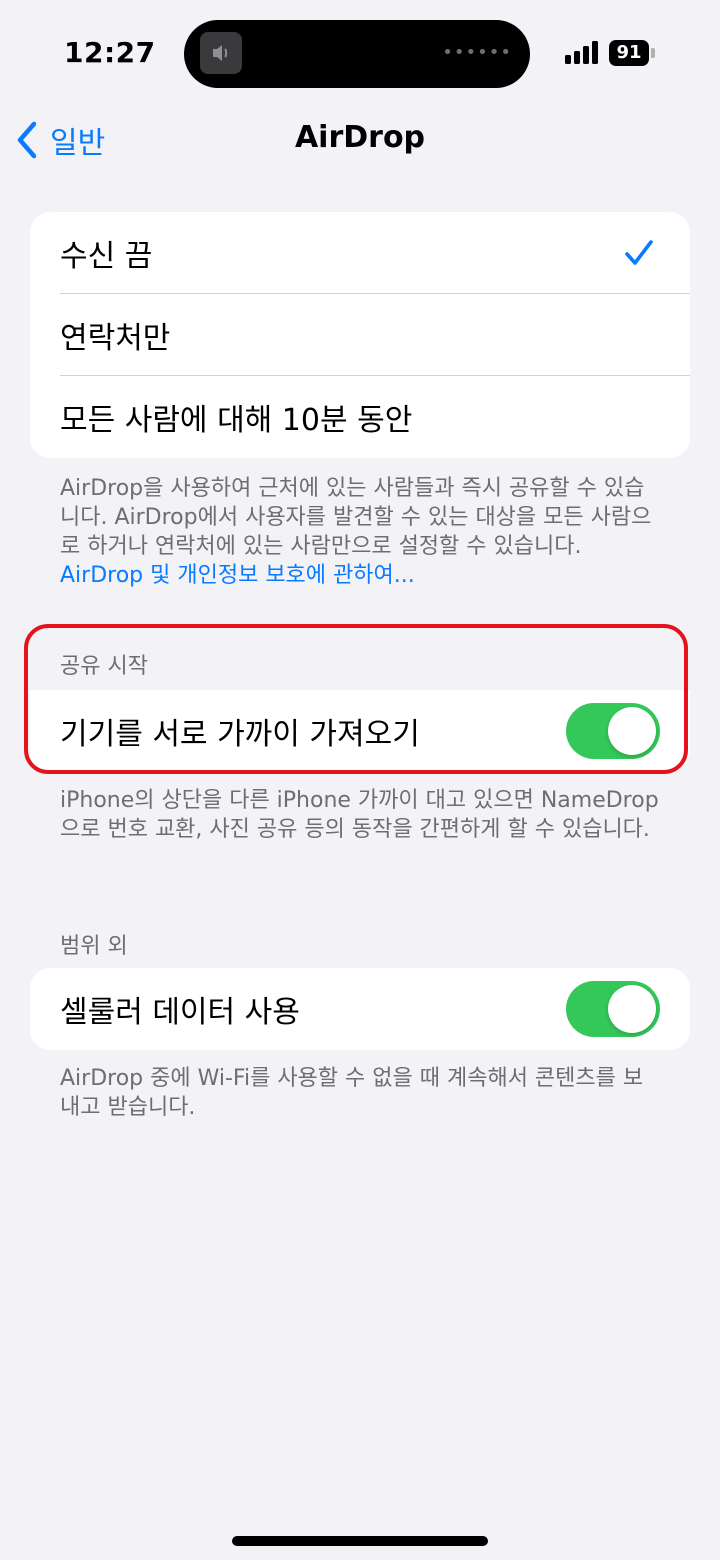 The width and height of the screenshot is (720, 1560). I want to click on page-title: AirDrop, so click(360, 137).